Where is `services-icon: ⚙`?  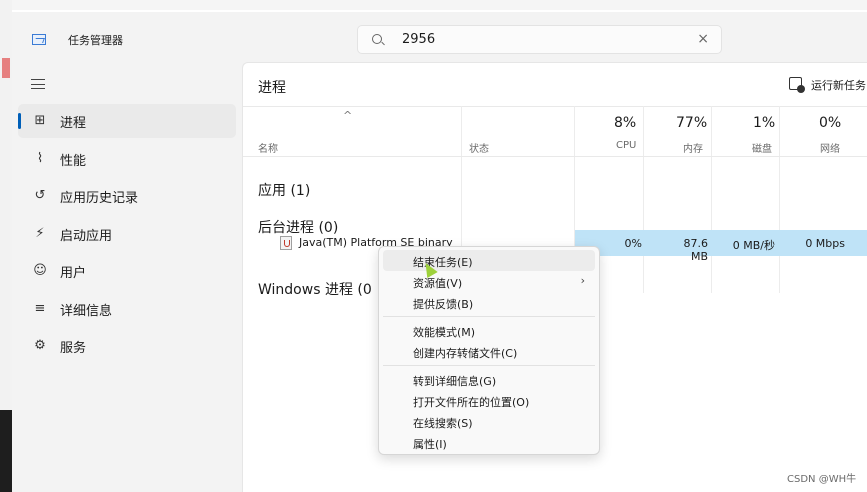
services-icon: ⚙ is located at coordinates (40, 345).